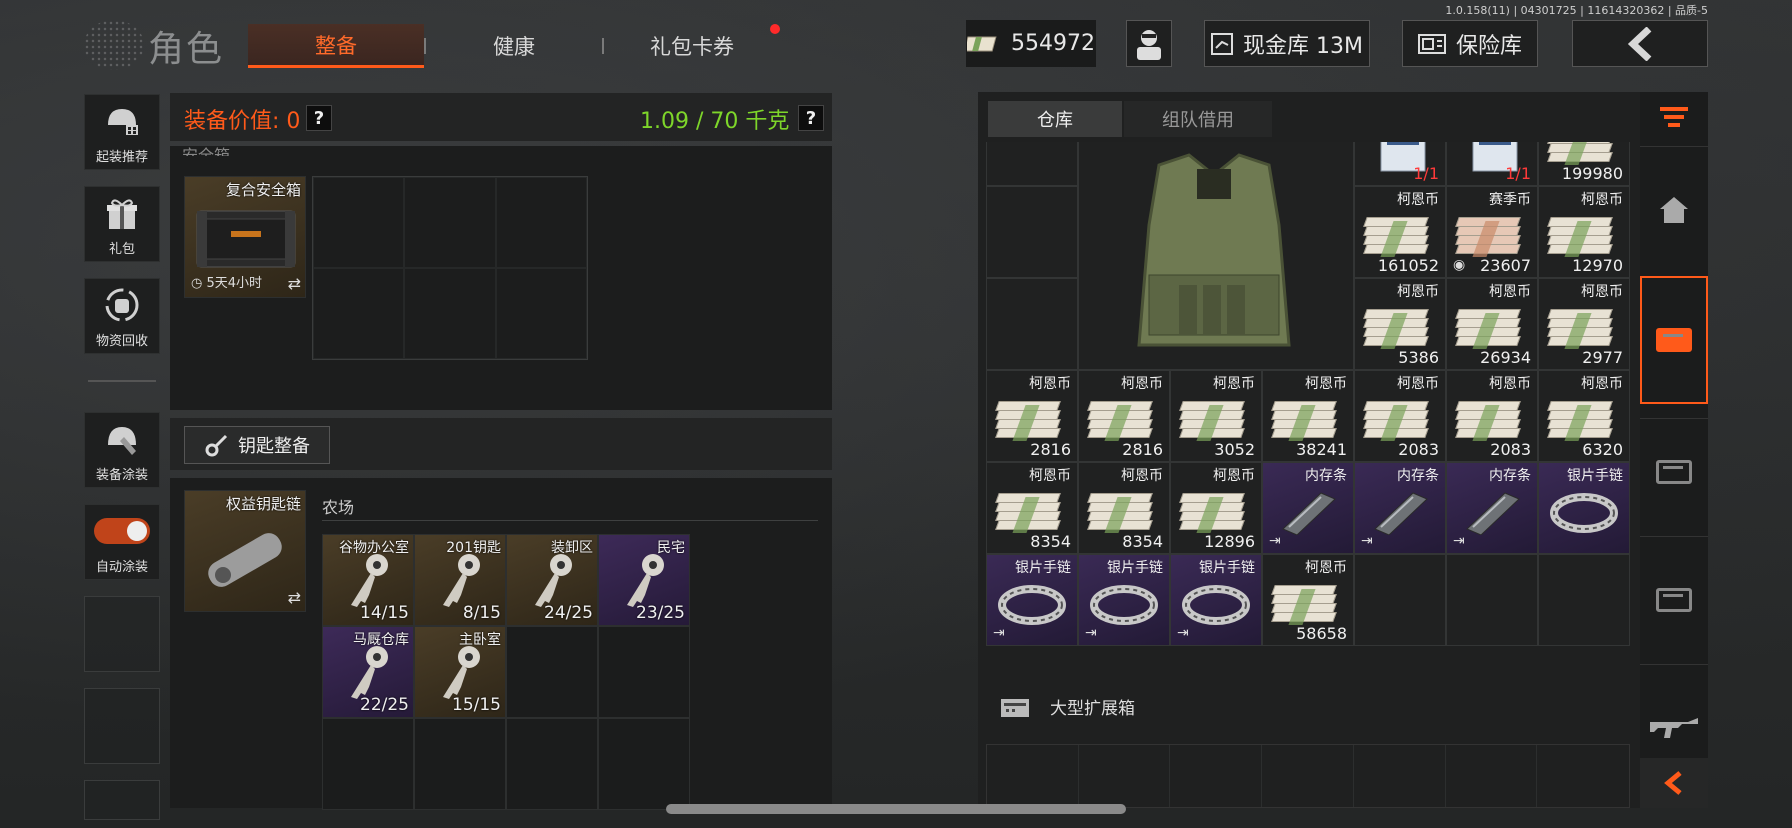 The image size is (1792, 828). I want to click on section-title: 安全箱, so click(206, 151).